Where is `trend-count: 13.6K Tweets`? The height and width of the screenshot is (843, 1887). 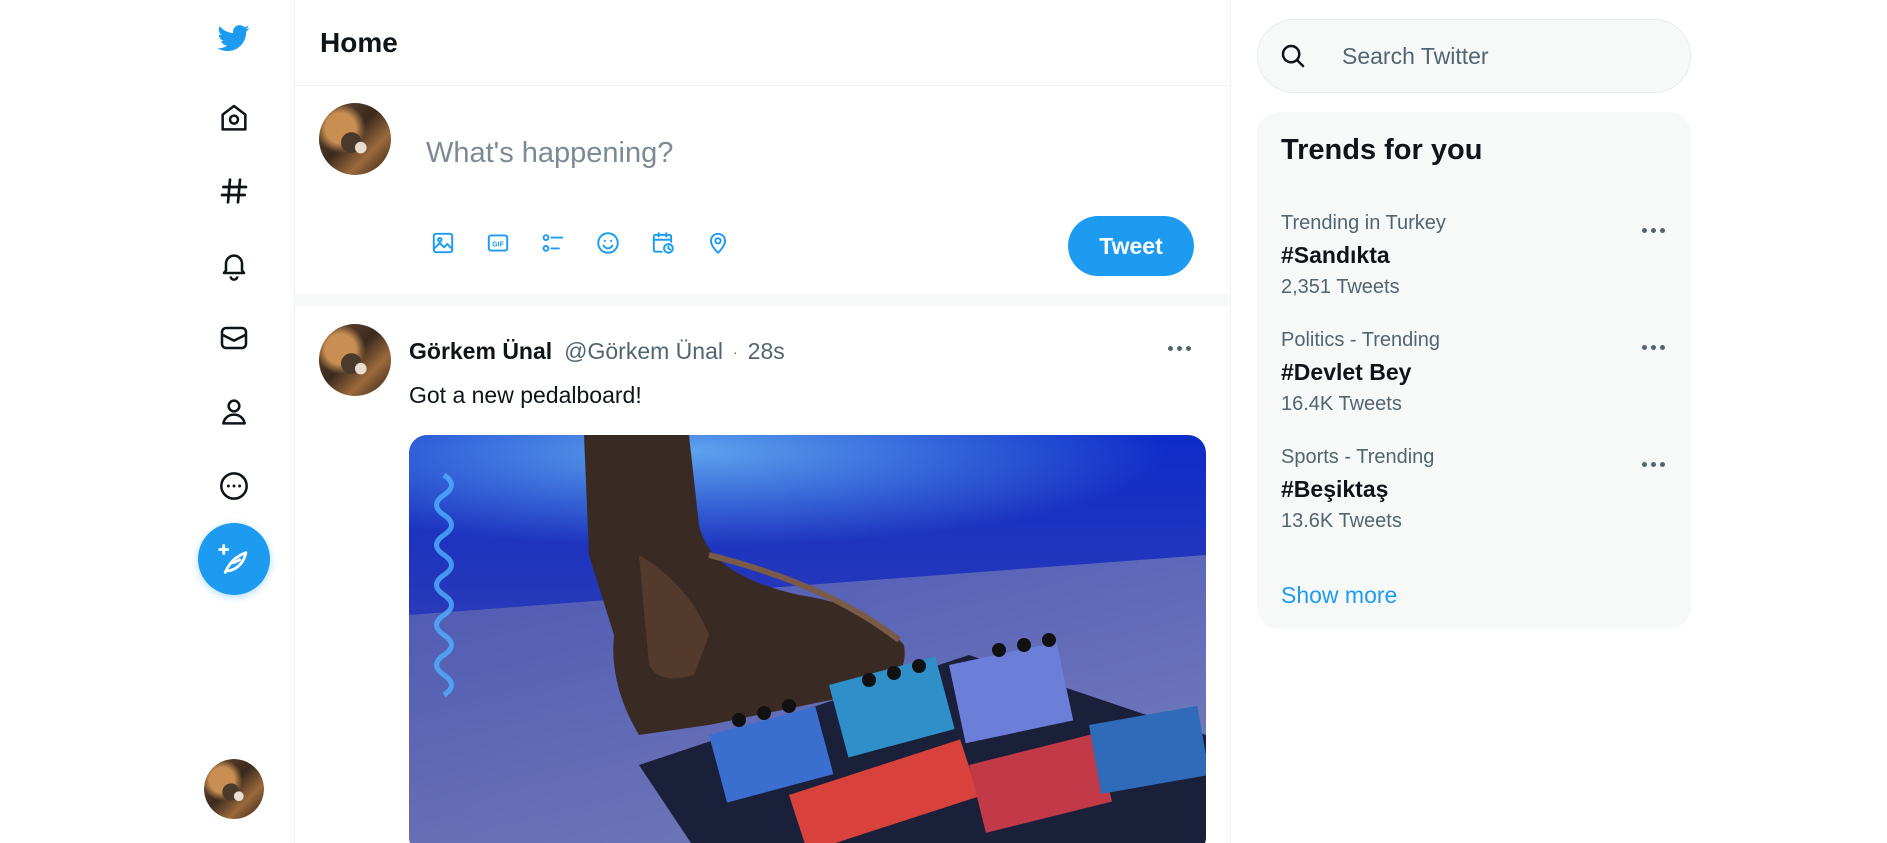
trend-count: 13.6K Tweets is located at coordinates (1341, 521).